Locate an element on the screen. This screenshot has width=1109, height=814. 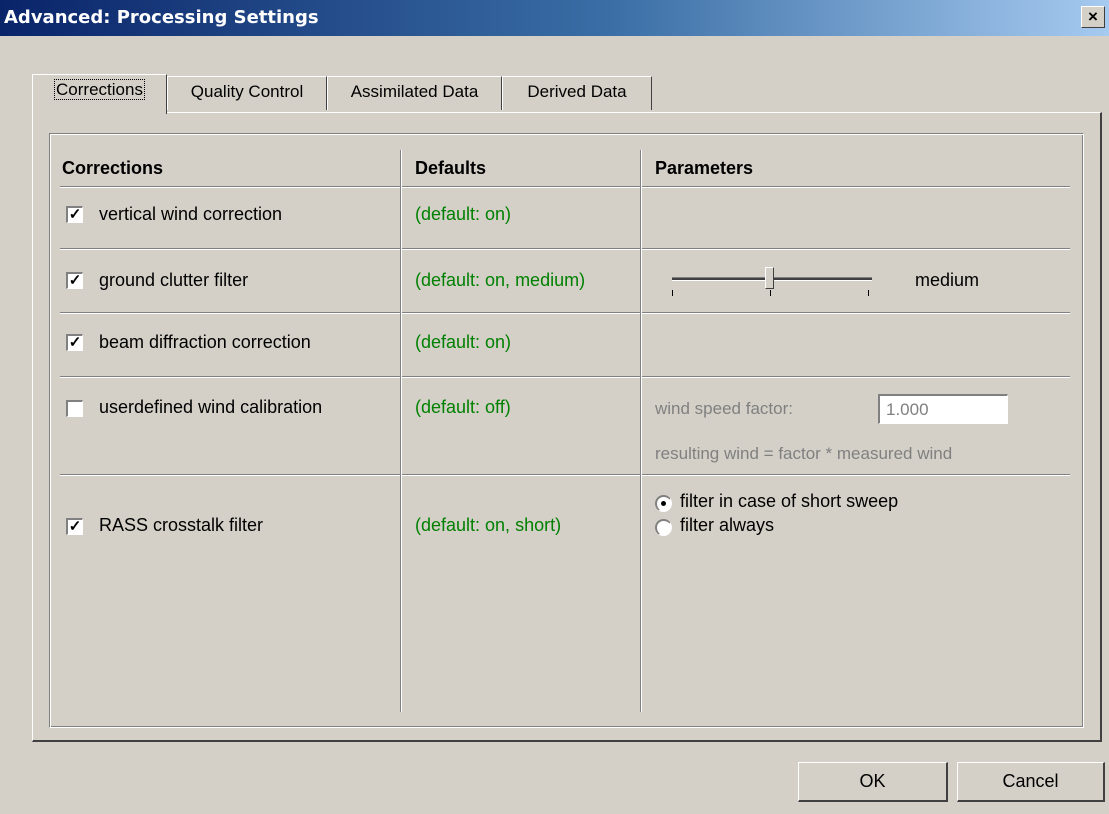
radio-selected-dot is located at coordinates (663, 503).